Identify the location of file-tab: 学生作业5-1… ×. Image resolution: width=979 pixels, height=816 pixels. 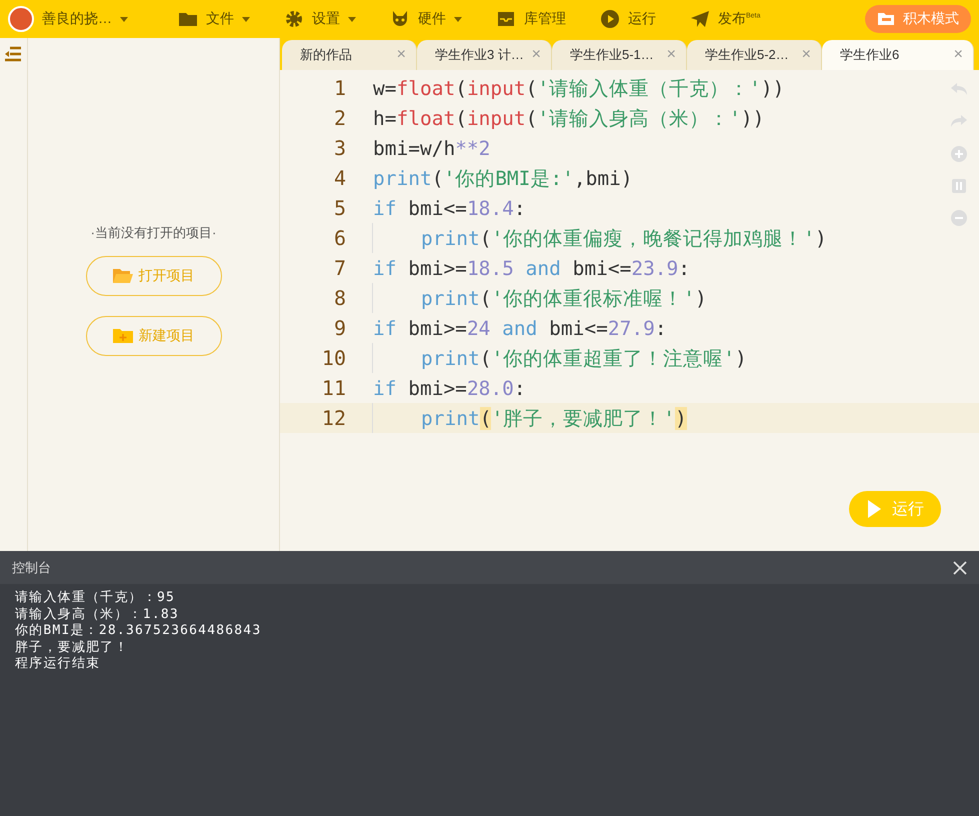
(619, 55).